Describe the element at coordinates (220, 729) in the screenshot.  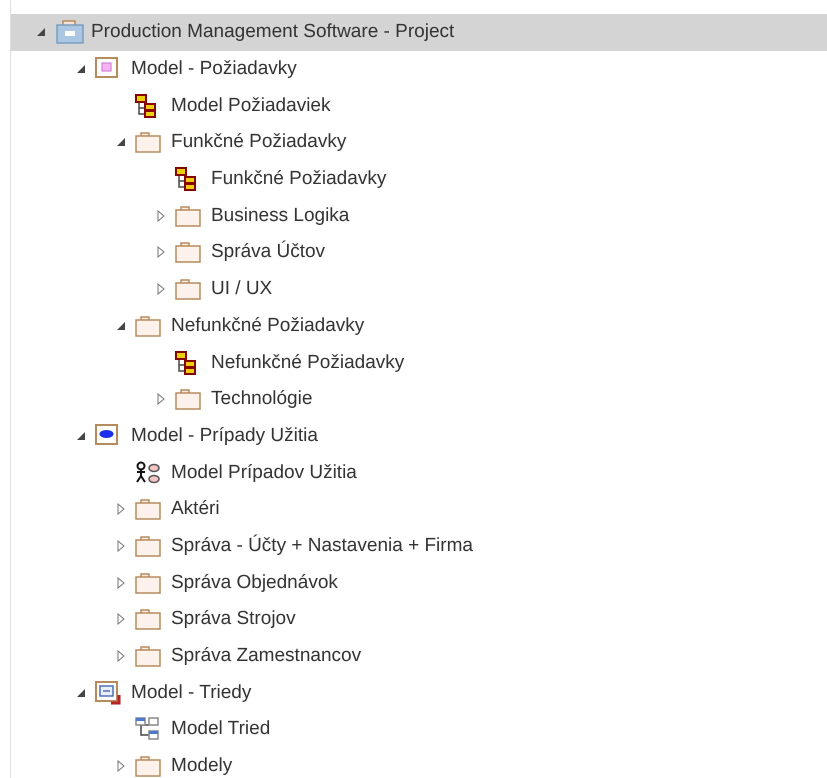
I see `tree-item: Model Tried` at that location.